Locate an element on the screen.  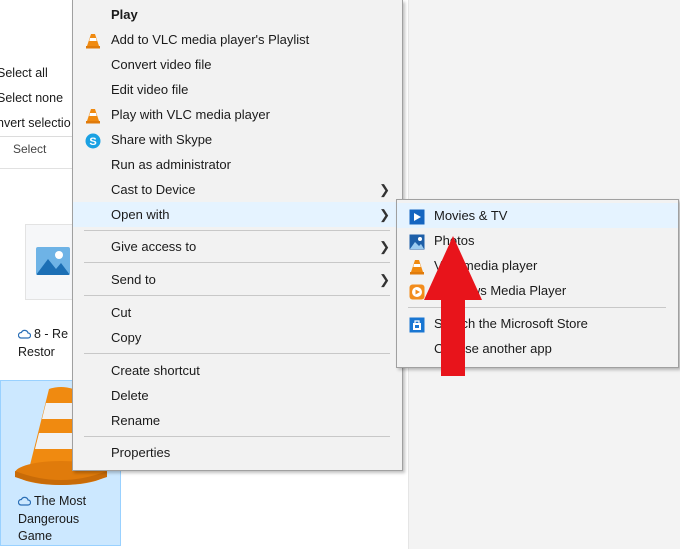
menu-item-create-shortcut: Create shortcut is located at coordinates (237, 370).